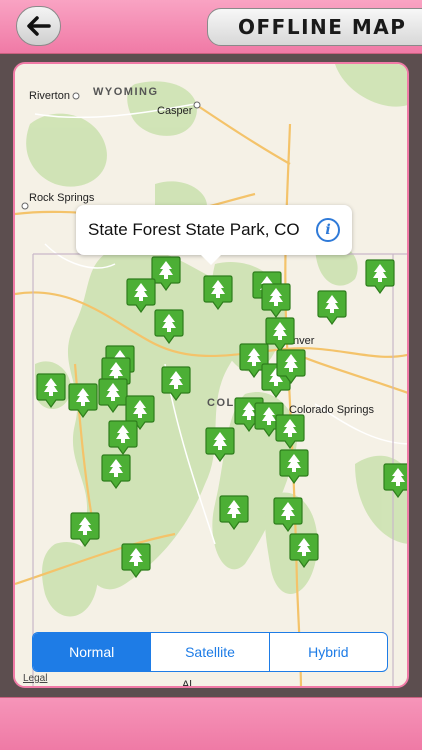  Describe the element at coordinates (92, 652) in the screenshot. I see `map-type-normal: Normal` at that location.